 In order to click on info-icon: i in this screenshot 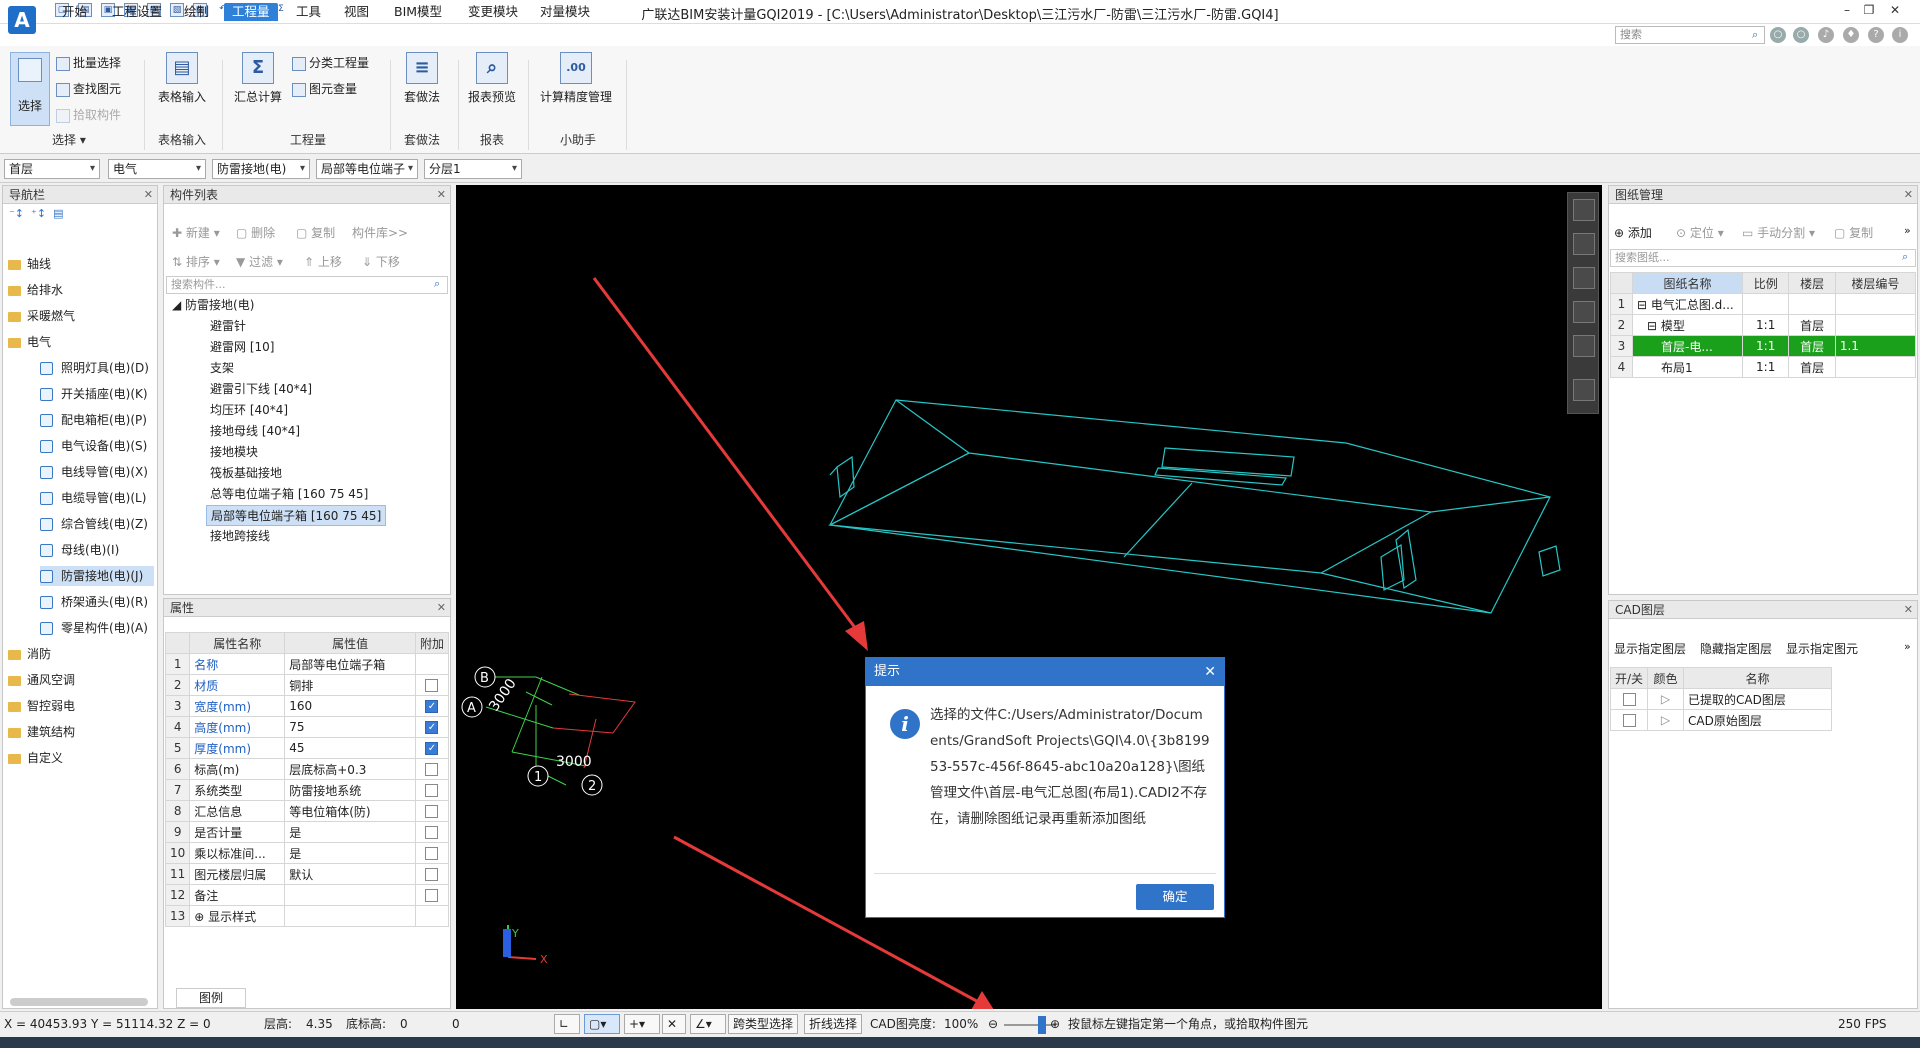, I will do `click(1900, 35)`.